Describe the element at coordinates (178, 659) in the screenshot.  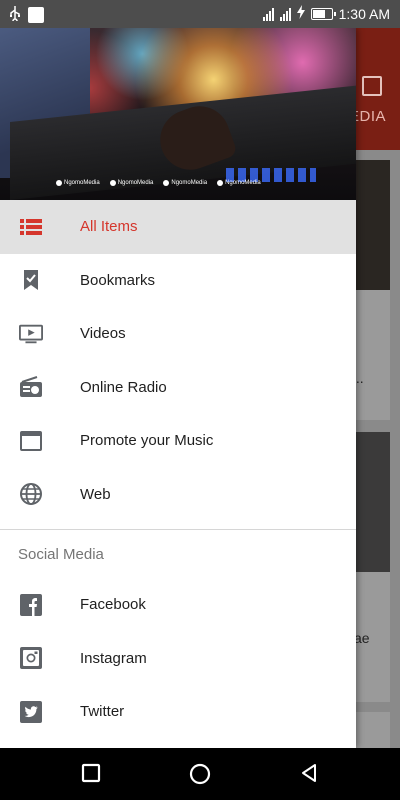
I see `drawer-item-instagram: Instagram` at that location.